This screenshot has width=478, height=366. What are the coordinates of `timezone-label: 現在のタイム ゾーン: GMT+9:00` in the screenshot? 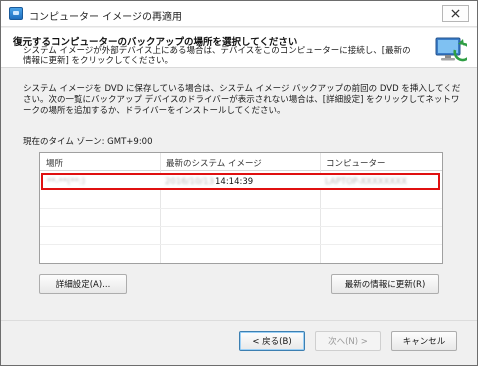 It's located at (88, 142).